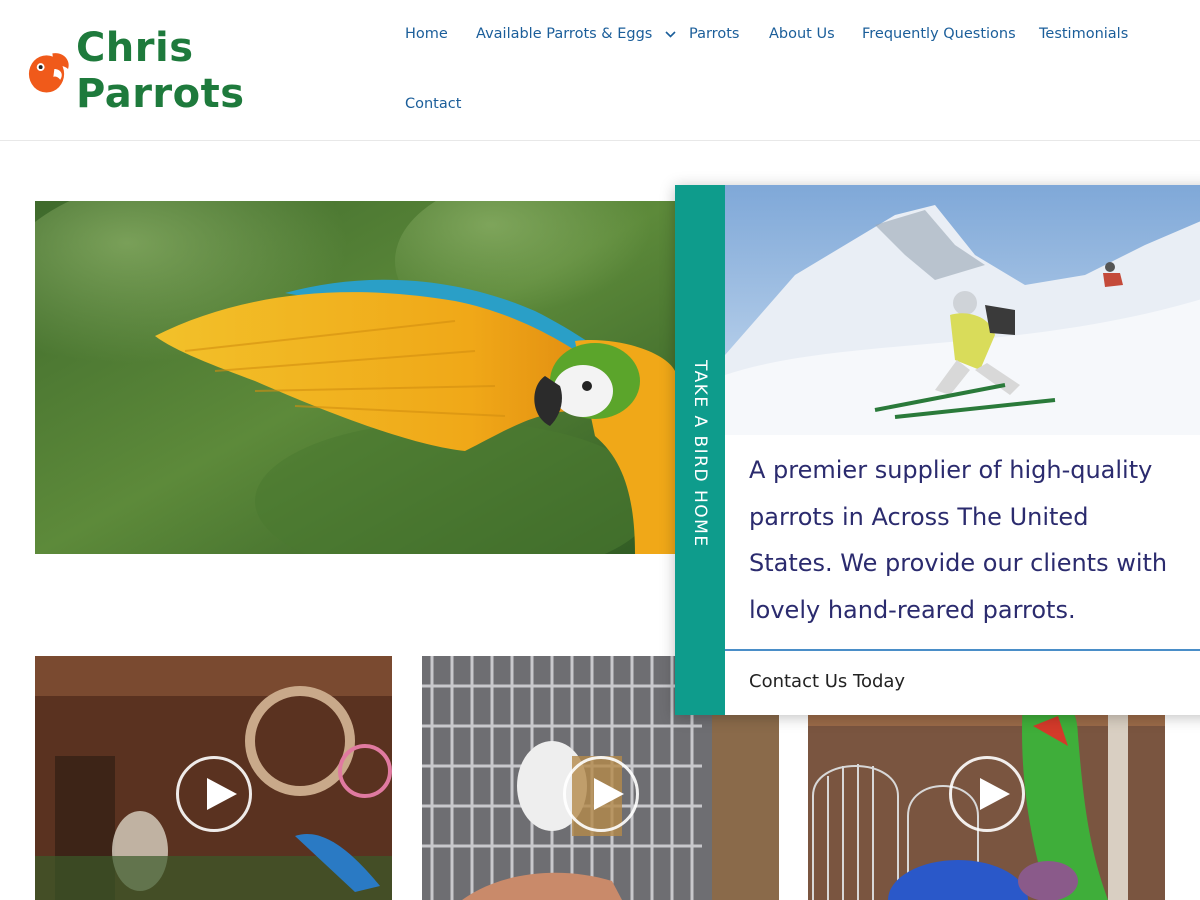 This screenshot has height=900, width=1200. What do you see at coordinates (1083, 34) in the screenshot?
I see `nav-testimonials: Testimonials` at bounding box center [1083, 34].